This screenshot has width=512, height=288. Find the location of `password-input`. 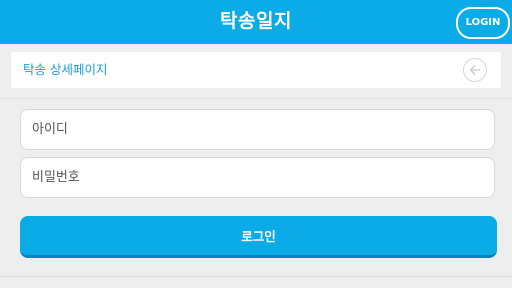

password-input is located at coordinates (257, 177).